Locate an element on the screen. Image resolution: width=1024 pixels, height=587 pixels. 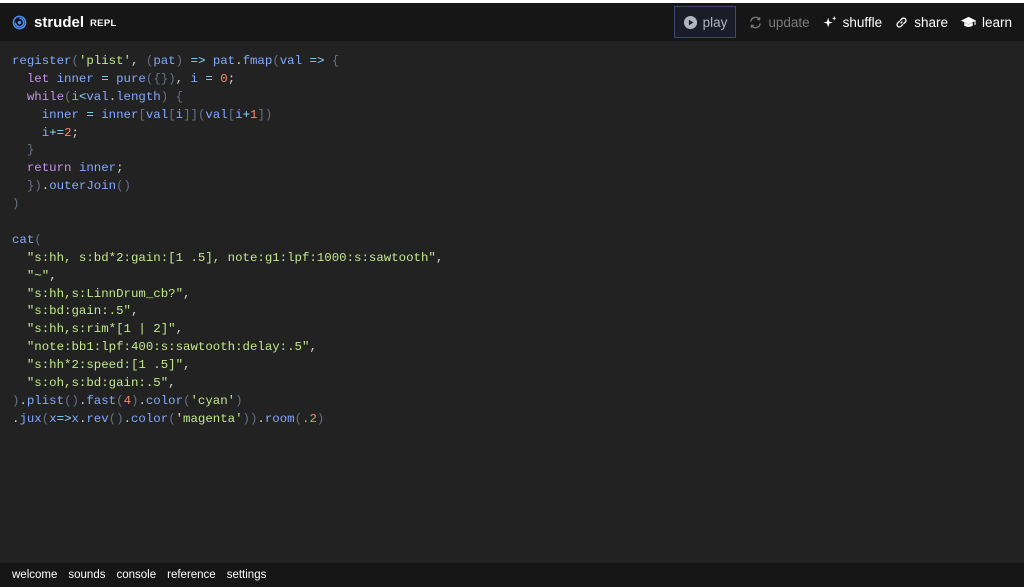
code-line: "s:bd:gain:.5", is located at coordinates (227, 312).